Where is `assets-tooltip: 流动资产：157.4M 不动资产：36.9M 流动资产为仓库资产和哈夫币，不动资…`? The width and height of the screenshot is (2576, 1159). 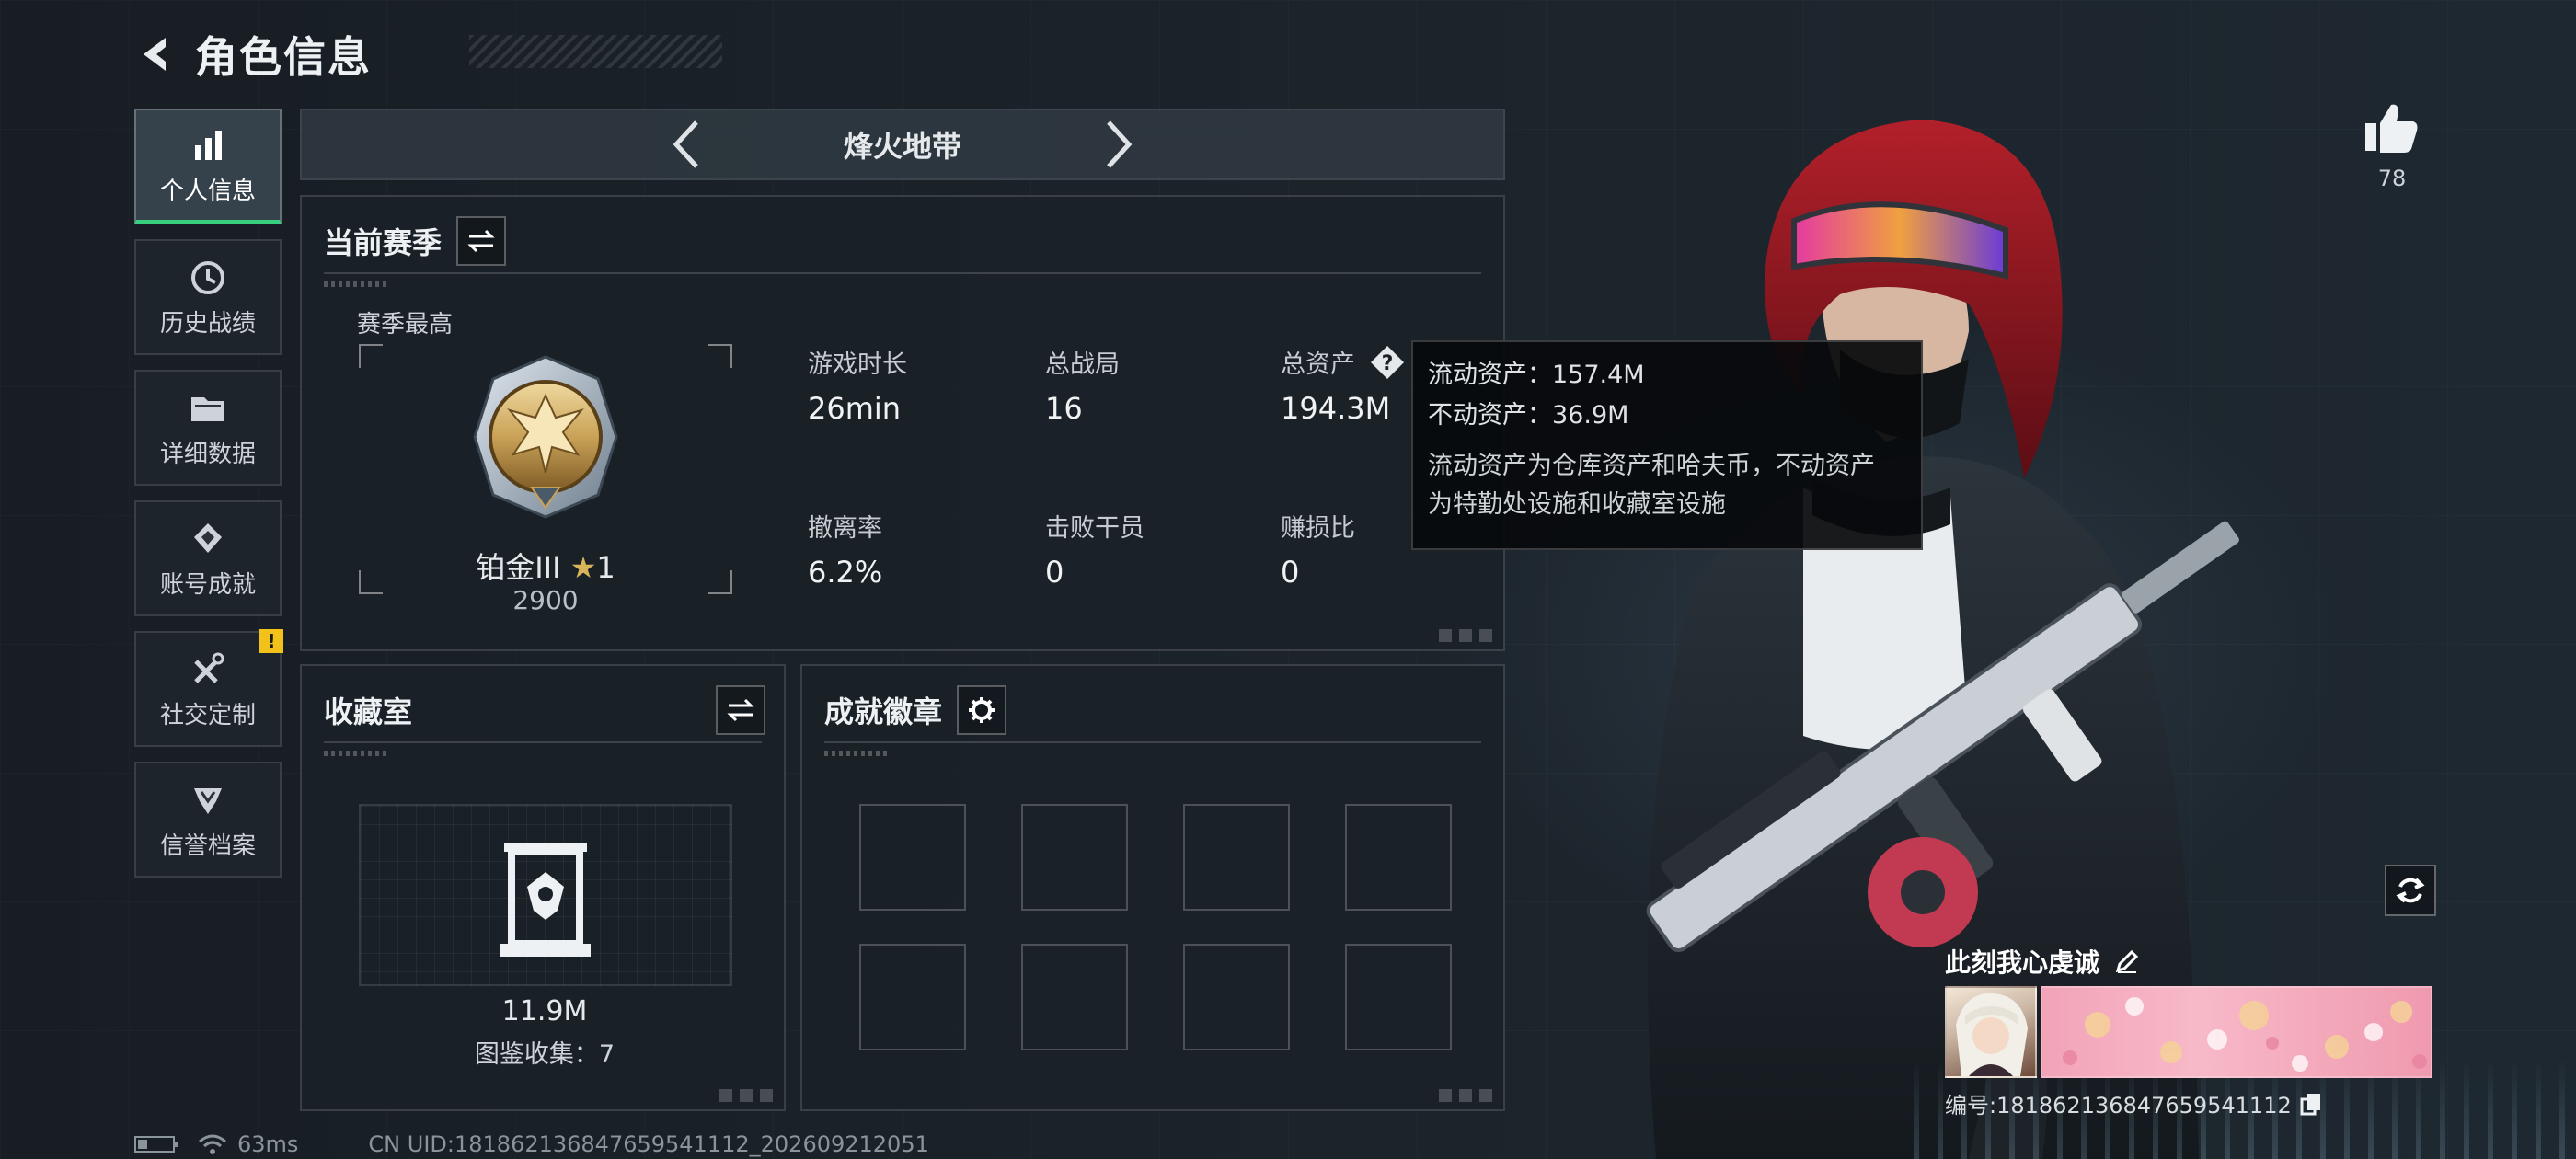 assets-tooltip: 流动资产：157.4M 不动资产：36.9M 流动资产为仓库资产和哈夫币，不动资… is located at coordinates (1667, 445).